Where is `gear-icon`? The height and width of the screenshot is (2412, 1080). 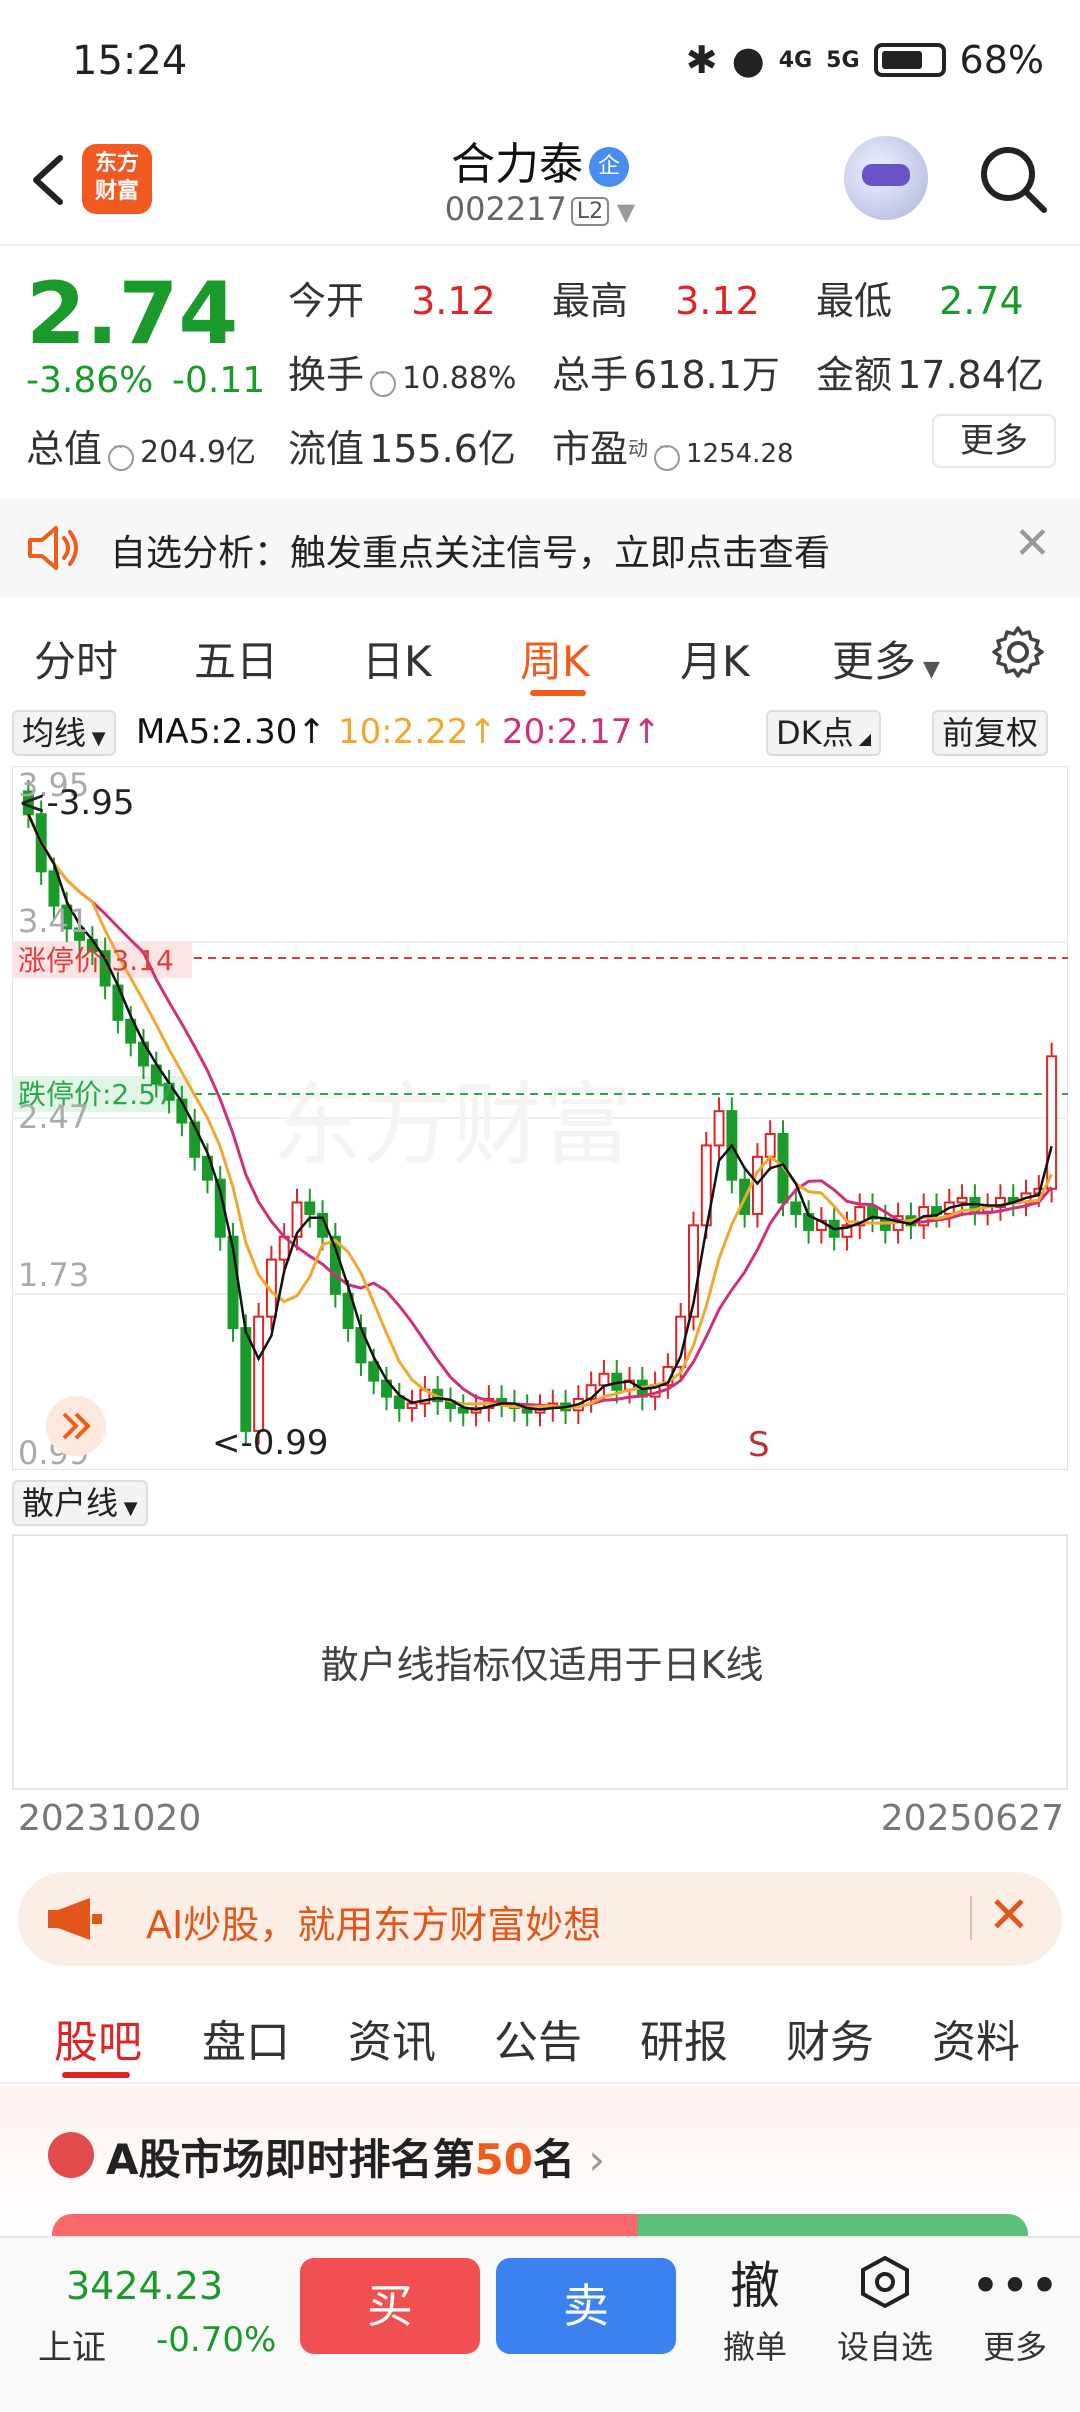 gear-icon is located at coordinates (1018, 652).